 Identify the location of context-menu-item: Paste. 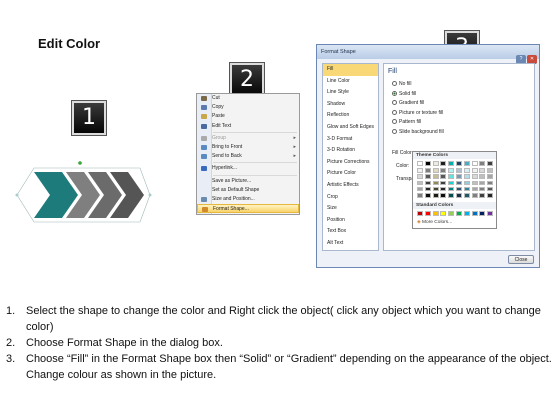
(248, 116).